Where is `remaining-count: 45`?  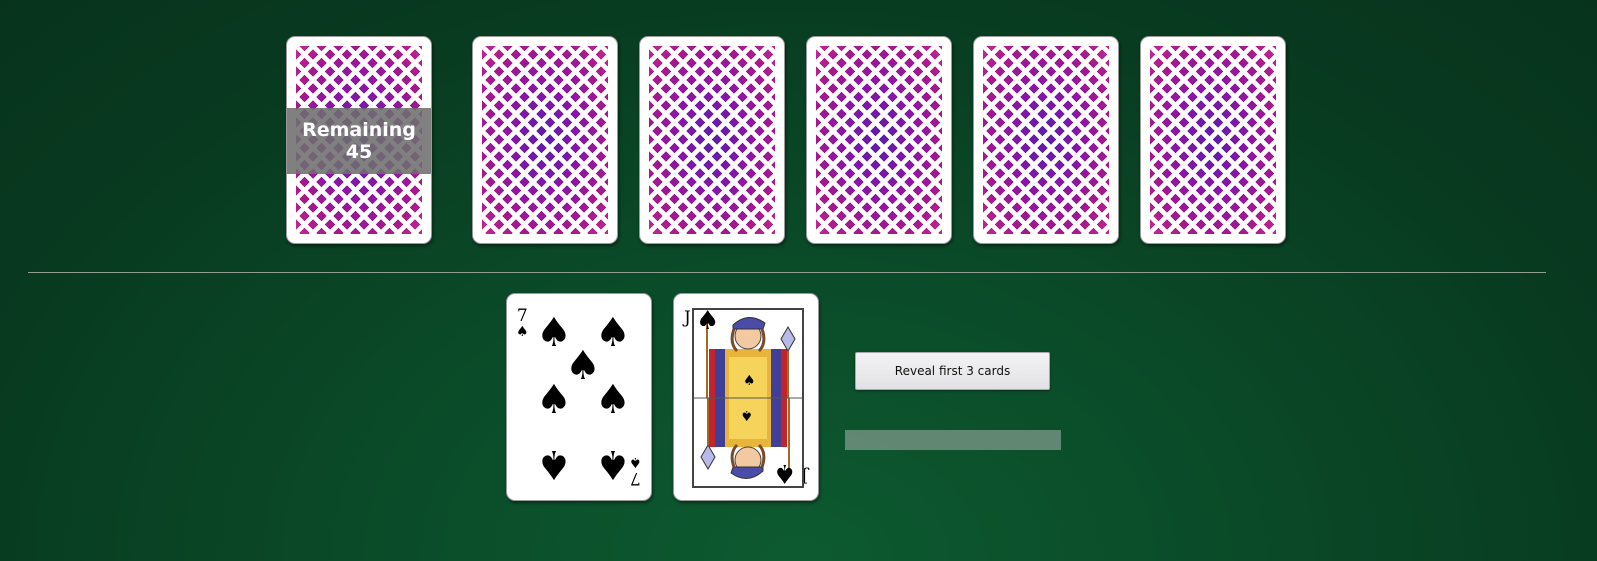
remaining-count: 45 is located at coordinates (359, 152).